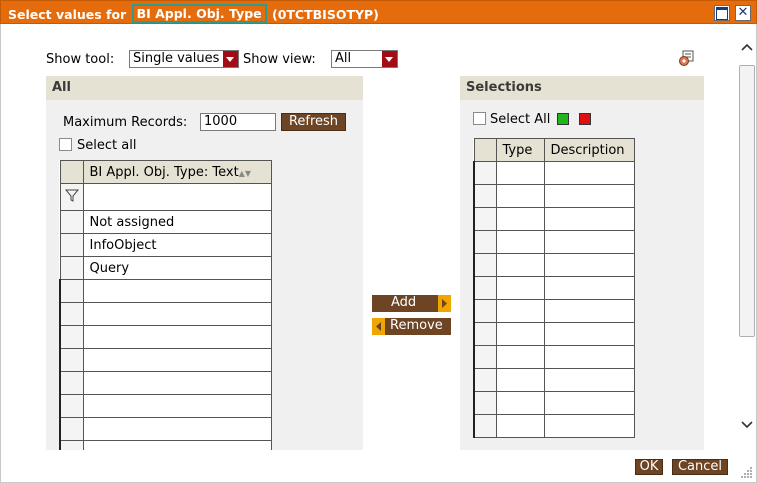 This screenshot has height=483, width=757. What do you see at coordinates (313, 122) in the screenshot?
I see `refresh-button: Refresh` at bounding box center [313, 122].